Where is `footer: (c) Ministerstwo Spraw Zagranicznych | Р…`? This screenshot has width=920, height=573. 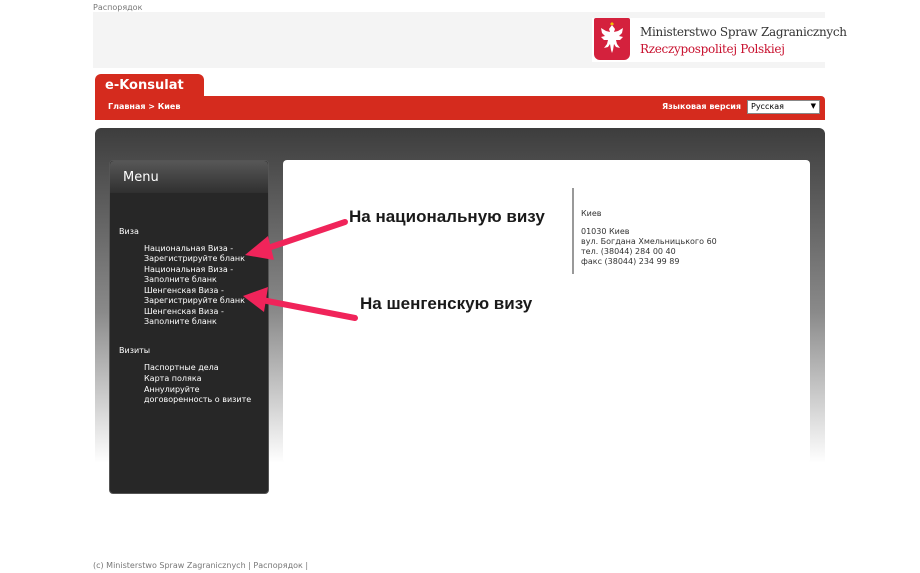 footer: (c) Ministerstwo Spraw Zagranicznych | Р… is located at coordinates (201, 565).